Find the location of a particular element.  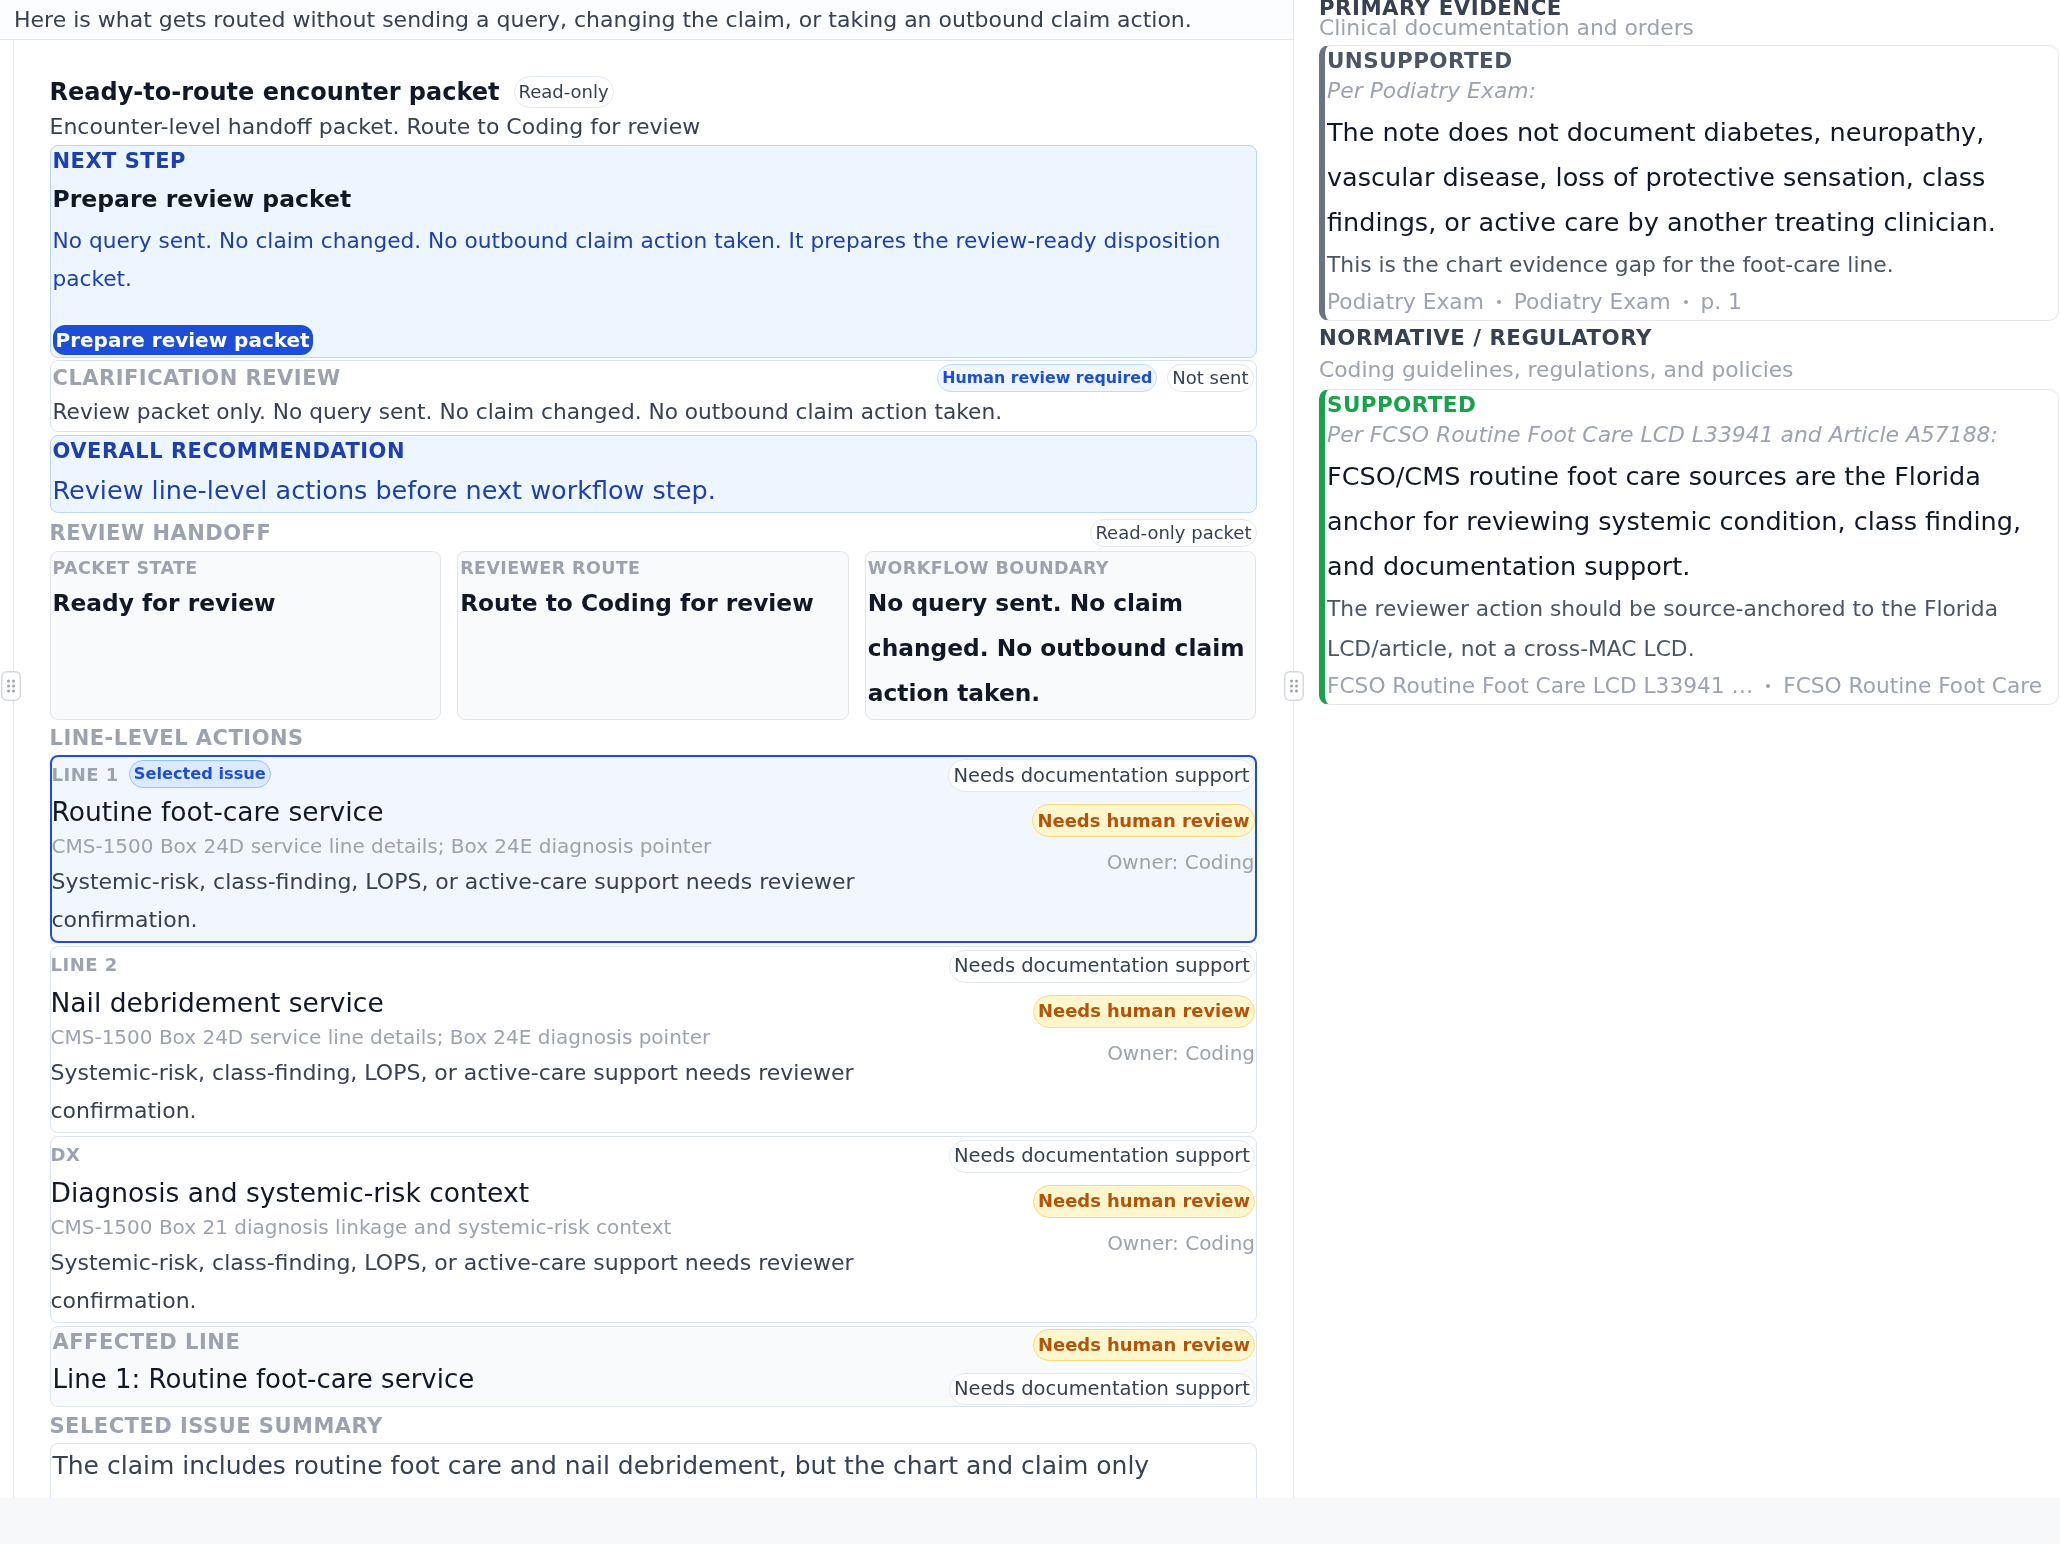

packet-subtitle: Encounter-level handoff packet. Route to Coding for review is located at coordinates (375, 127).